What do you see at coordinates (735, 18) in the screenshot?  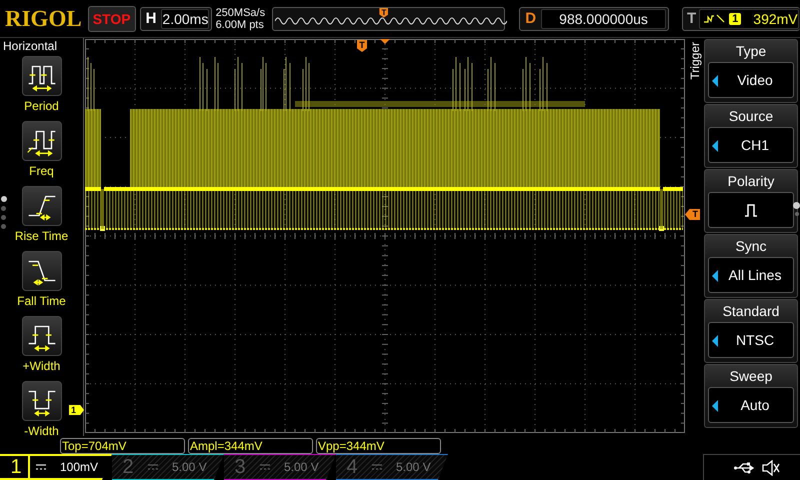 I see `trigger-source: 1` at bounding box center [735, 18].